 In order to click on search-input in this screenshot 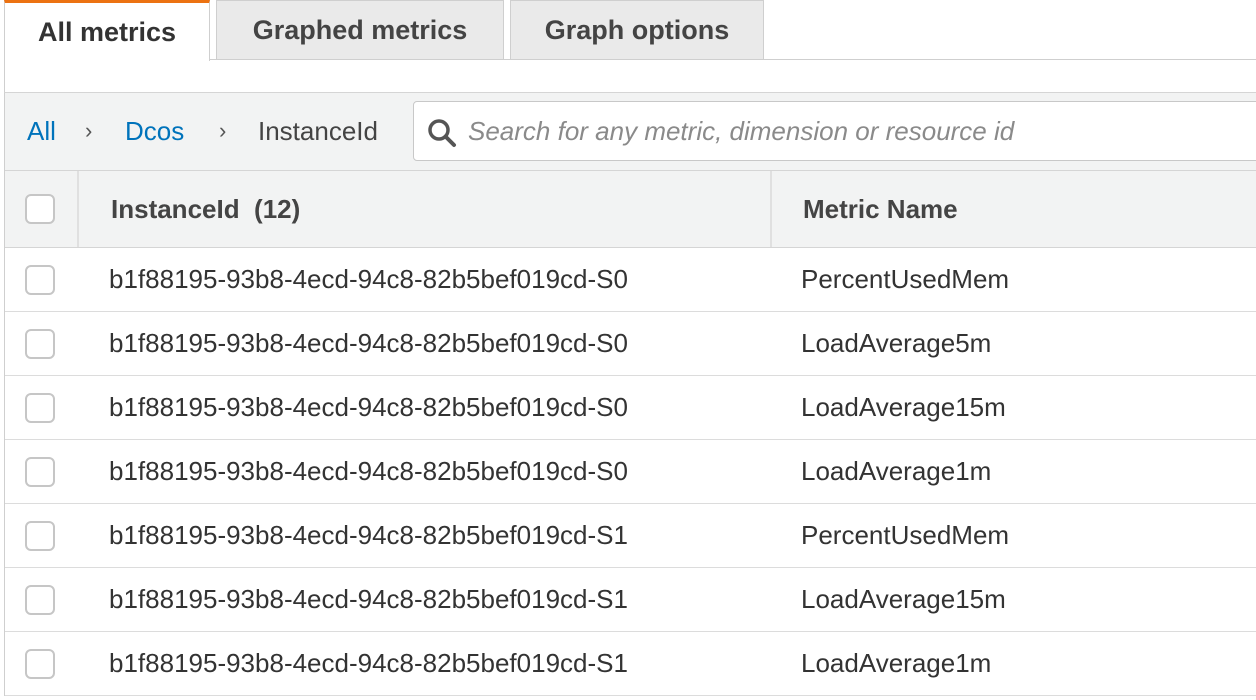, I will do `click(862, 131)`.